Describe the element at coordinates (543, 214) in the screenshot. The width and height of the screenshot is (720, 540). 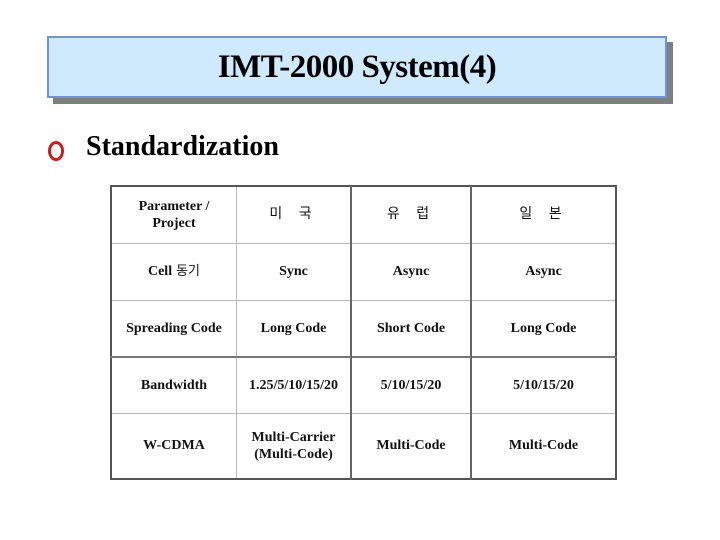
I see `header-japan: 일 본` at that location.